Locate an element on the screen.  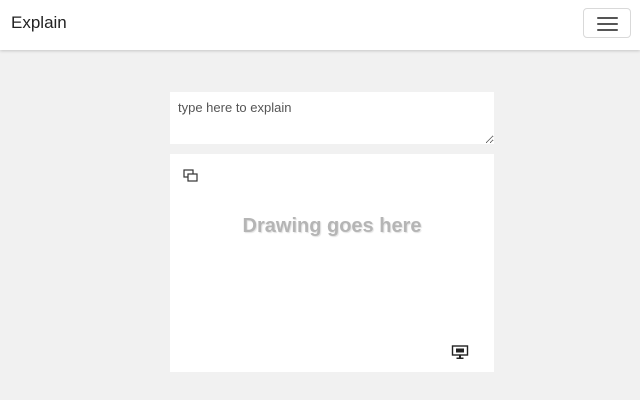
app-brand: Explain is located at coordinates (39, 23).